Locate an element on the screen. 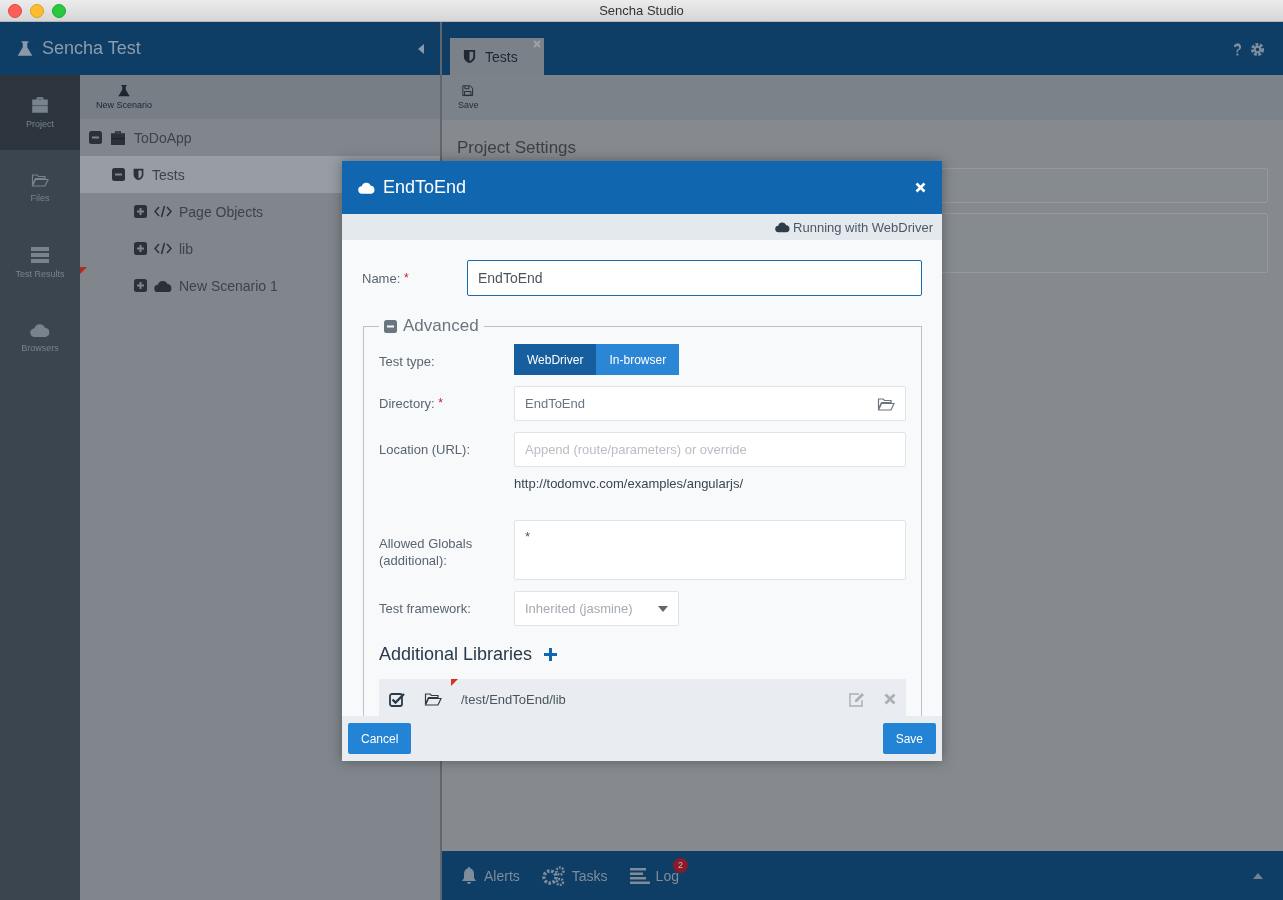 This screenshot has width=1283, height=900. field-label: Name: * is located at coordinates (385, 278).